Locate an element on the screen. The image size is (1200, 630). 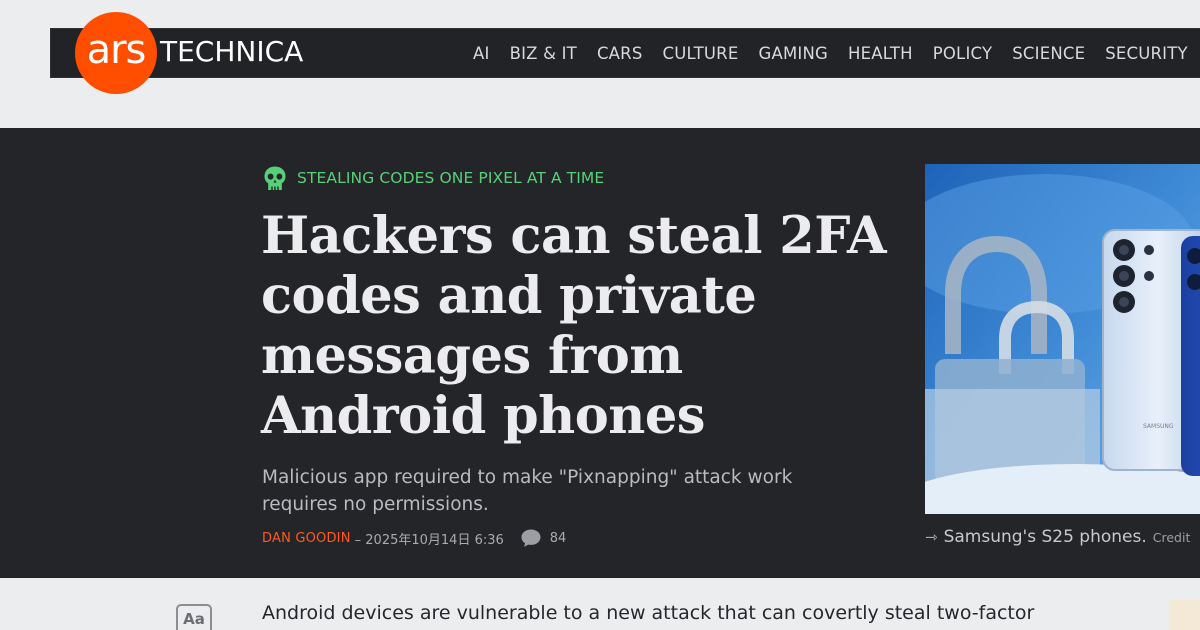
logo-technica-text: TECHNICA is located at coordinates (231, 51).